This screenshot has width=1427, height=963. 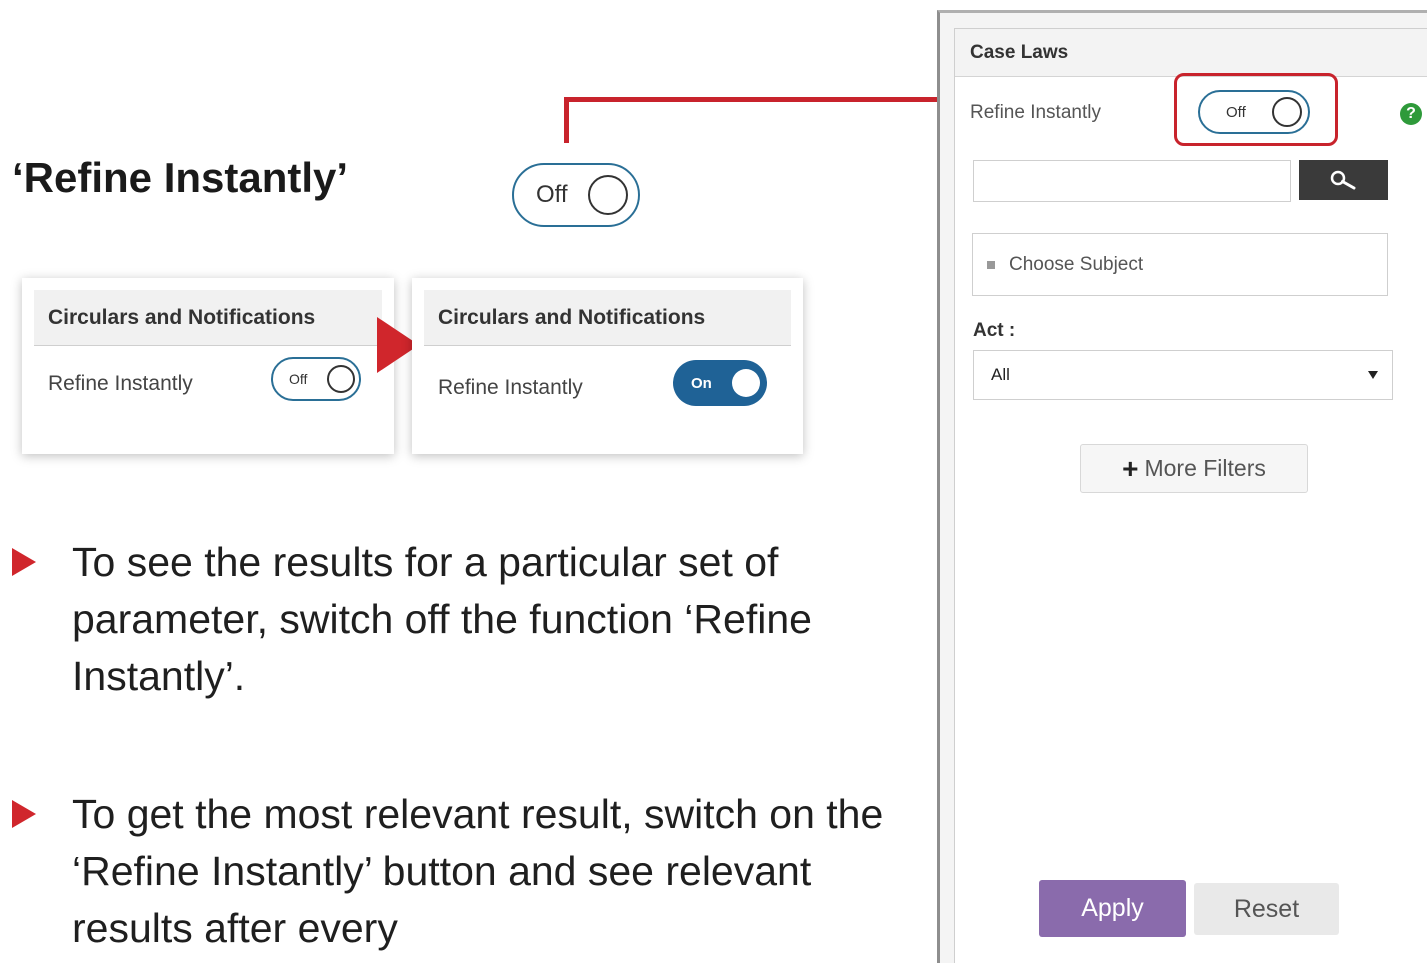 I want to click on refine-instantly-toggle-on: On, so click(x=720, y=383).